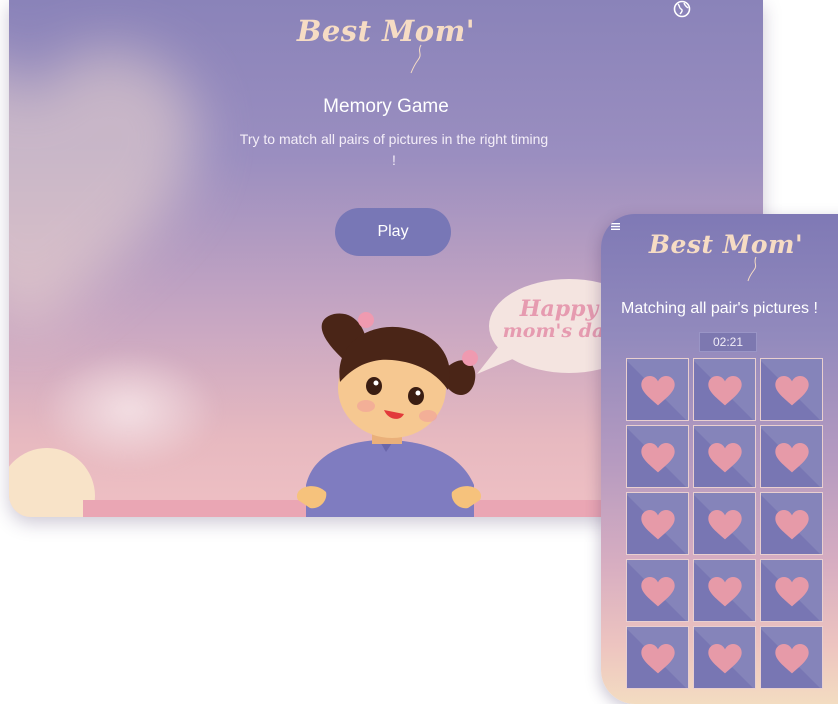 The image size is (838, 704). I want to click on game-title: Memory Game, so click(386, 106).